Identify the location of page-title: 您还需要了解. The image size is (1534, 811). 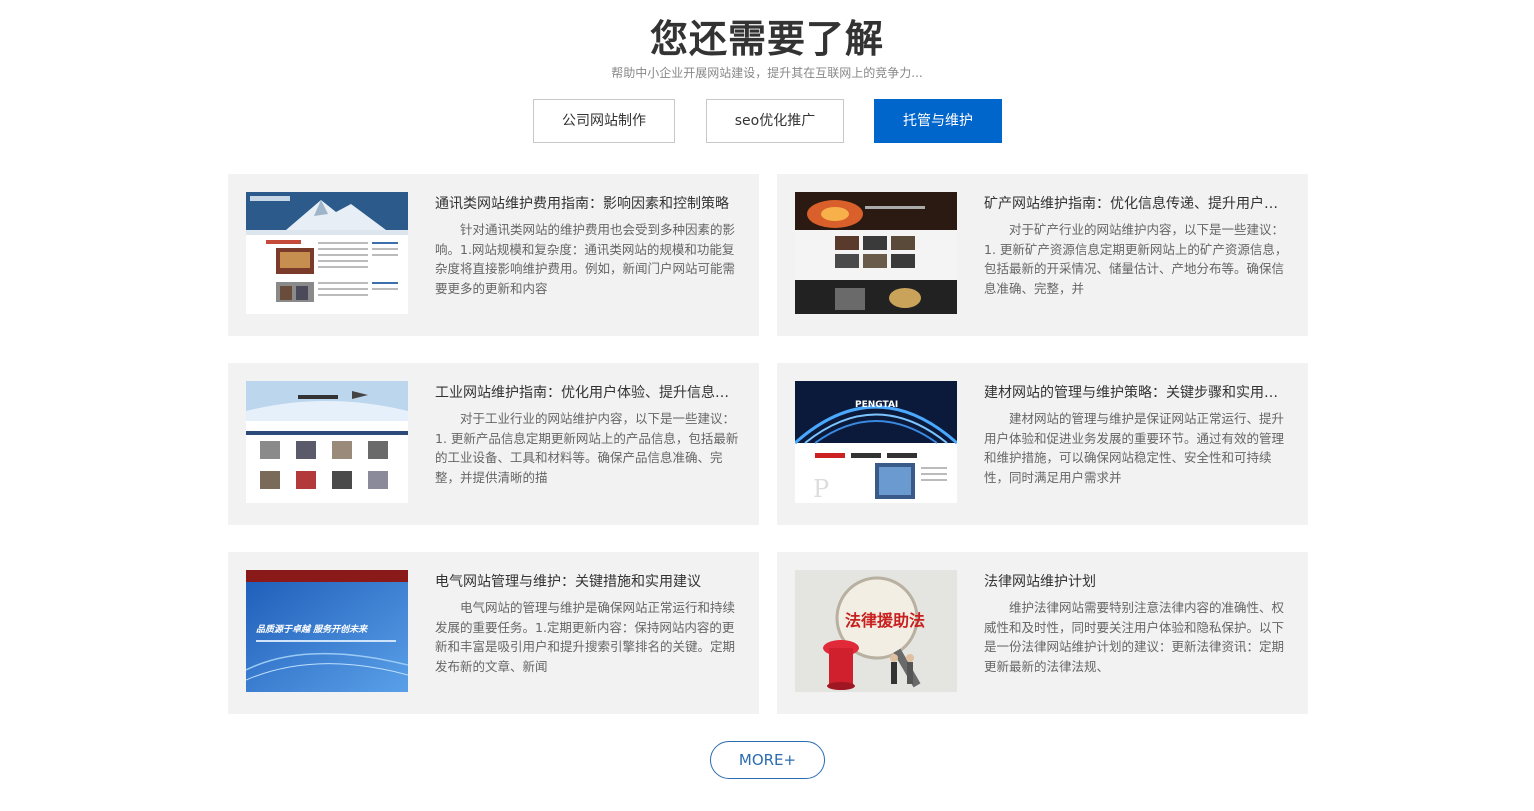
(766, 39).